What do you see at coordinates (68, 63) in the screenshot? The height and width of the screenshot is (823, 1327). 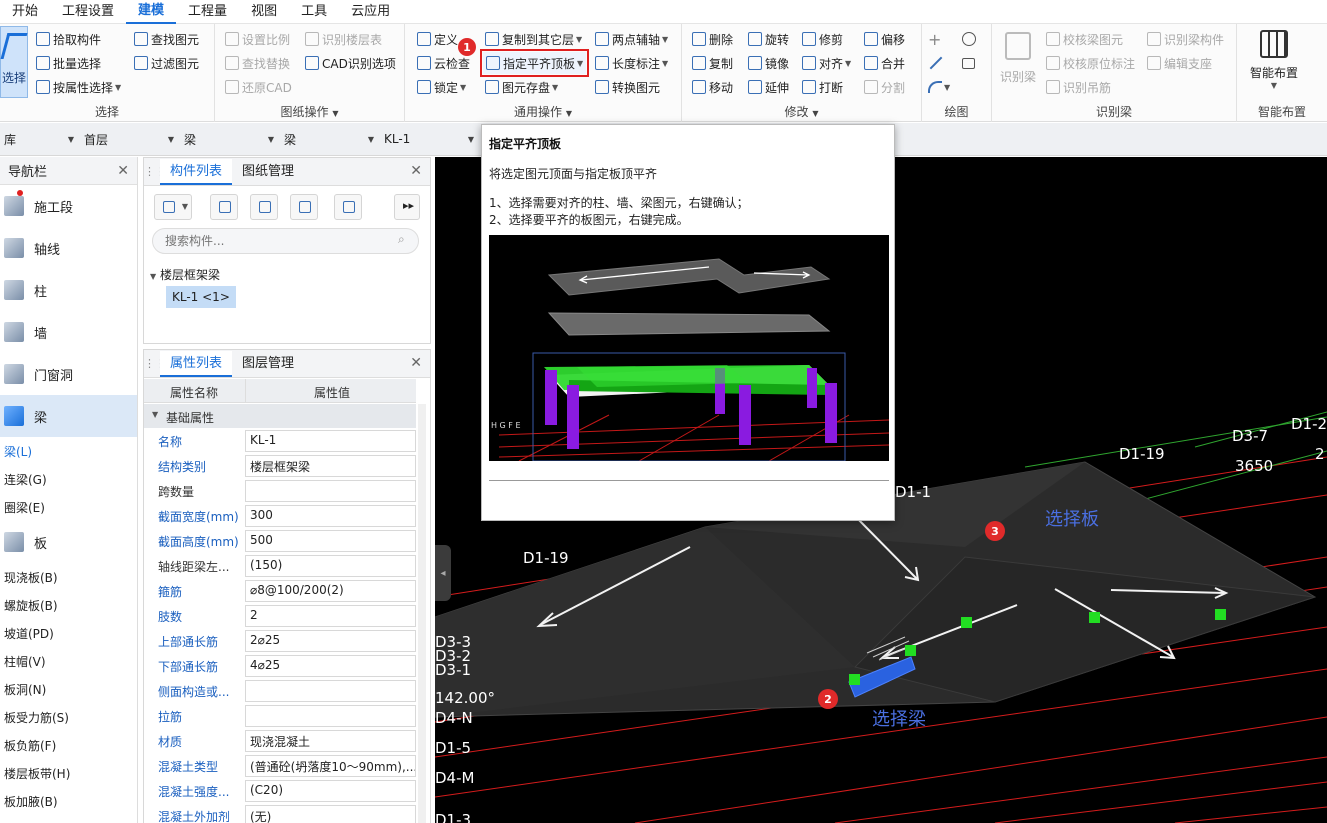 I see `batch-select-button: 批量选择` at bounding box center [68, 63].